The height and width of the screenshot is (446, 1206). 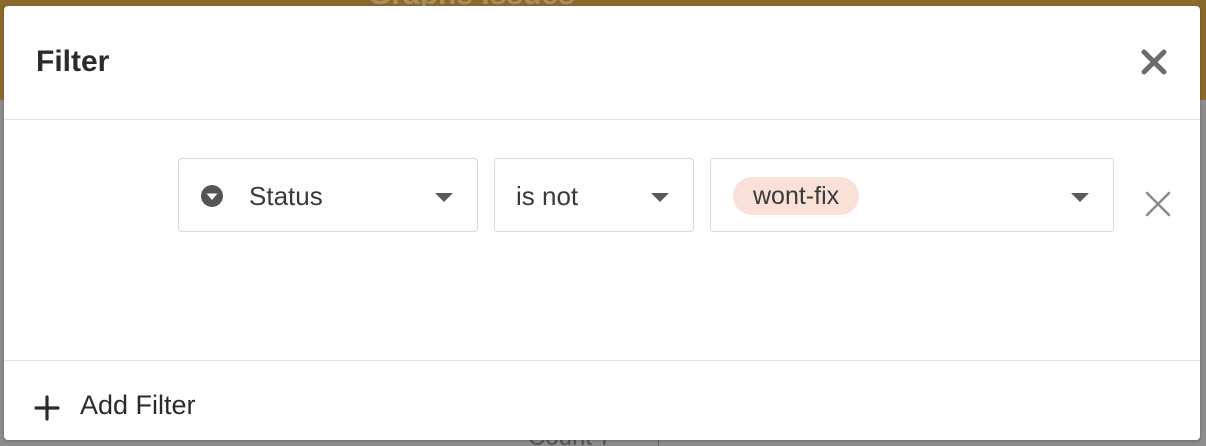 What do you see at coordinates (47, 408) in the screenshot?
I see `plus-icon` at bounding box center [47, 408].